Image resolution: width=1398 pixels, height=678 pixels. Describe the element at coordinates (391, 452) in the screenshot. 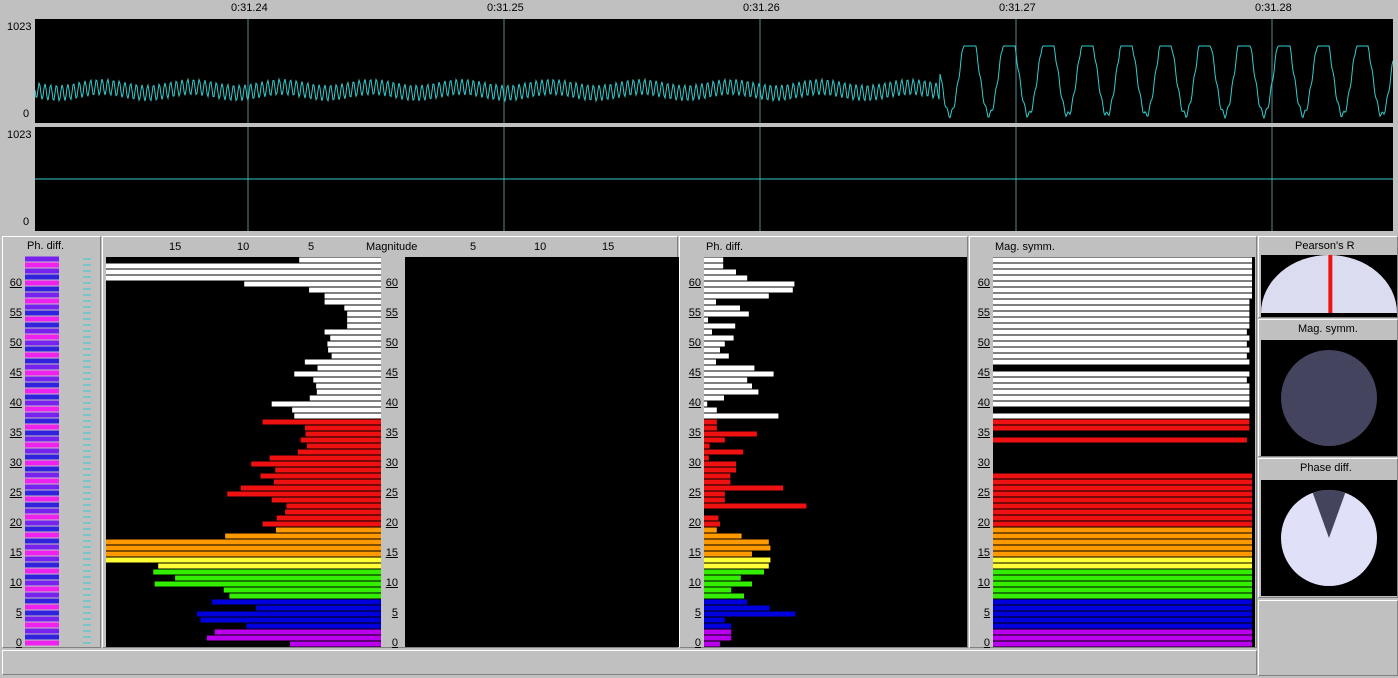

I see `magnitude-row-axis: 60 55 50 45 40 35 30 25 20 15 10 5 0` at that location.